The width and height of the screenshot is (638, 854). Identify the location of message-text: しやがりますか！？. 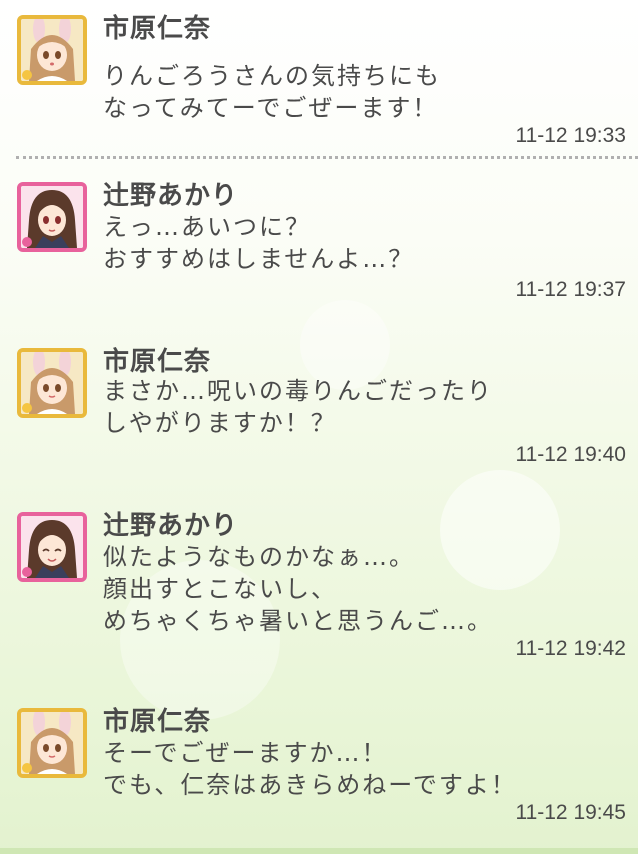
(220, 423).